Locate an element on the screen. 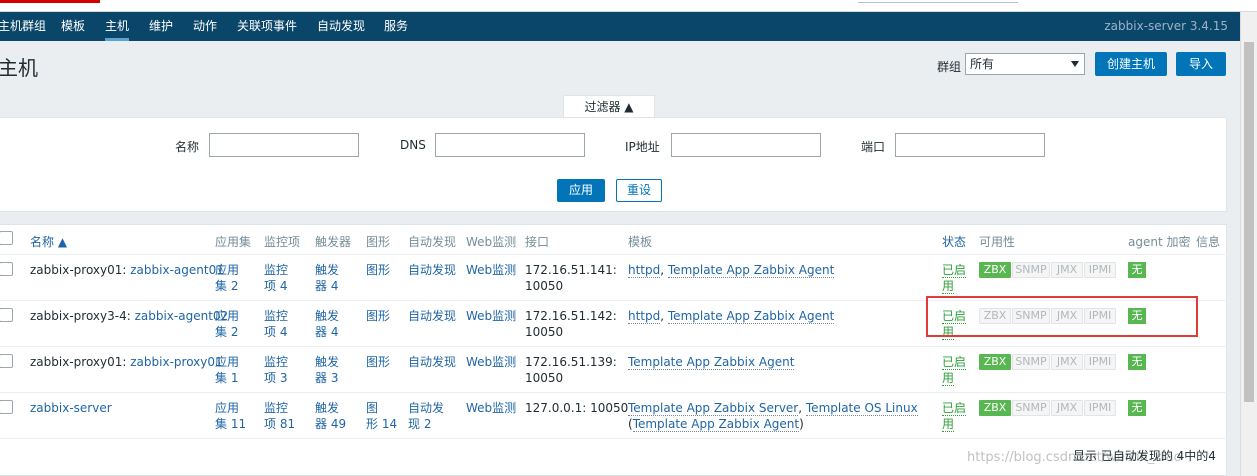 The image size is (1257, 476). graphs-link: 图形 14 is located at coordinates (381, 416).